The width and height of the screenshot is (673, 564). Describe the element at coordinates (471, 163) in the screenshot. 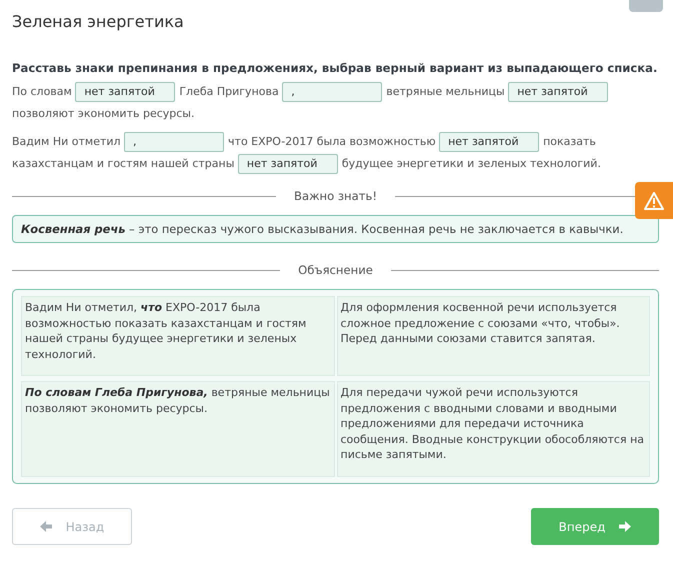

I see `sentence-text: будущее энергетики и зеленых технологий.` at that location.